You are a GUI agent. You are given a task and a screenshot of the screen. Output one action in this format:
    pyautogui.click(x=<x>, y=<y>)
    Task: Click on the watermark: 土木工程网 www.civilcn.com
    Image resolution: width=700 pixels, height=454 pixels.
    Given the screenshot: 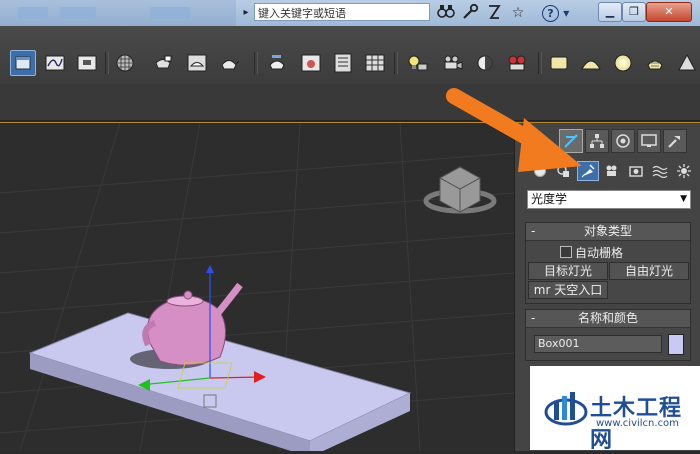 What is the action you would take?
    pyautogui.click(x=615, y=409)
    